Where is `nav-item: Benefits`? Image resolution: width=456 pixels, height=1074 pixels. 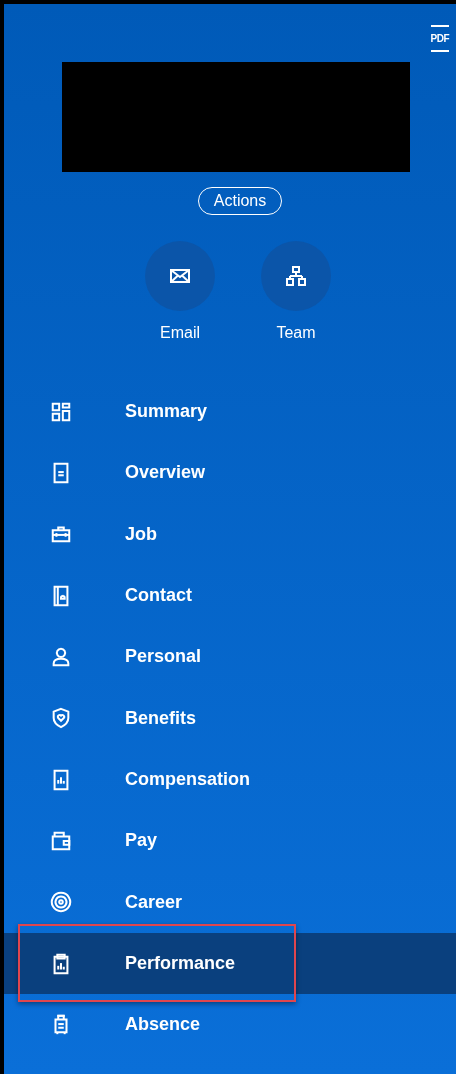 nav-item: Benefits is located at coordinates (230, 718).